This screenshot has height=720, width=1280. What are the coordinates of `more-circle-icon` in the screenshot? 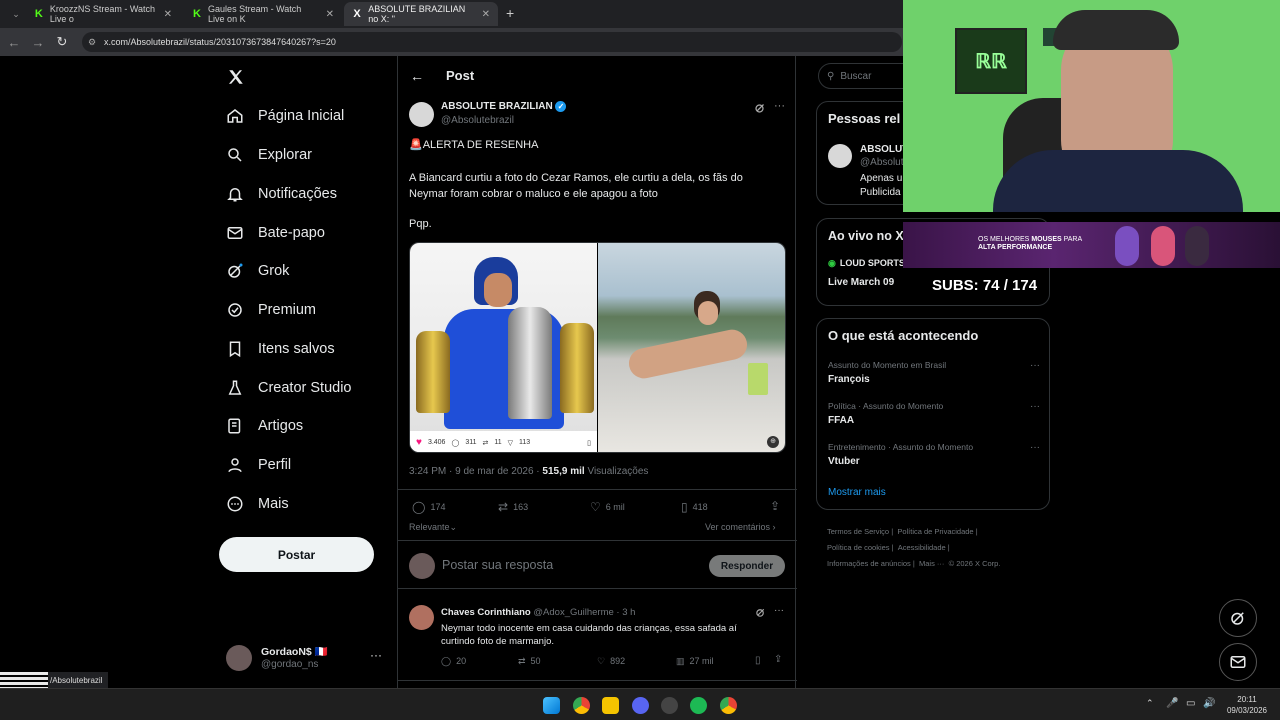 It's located at (235, 504).